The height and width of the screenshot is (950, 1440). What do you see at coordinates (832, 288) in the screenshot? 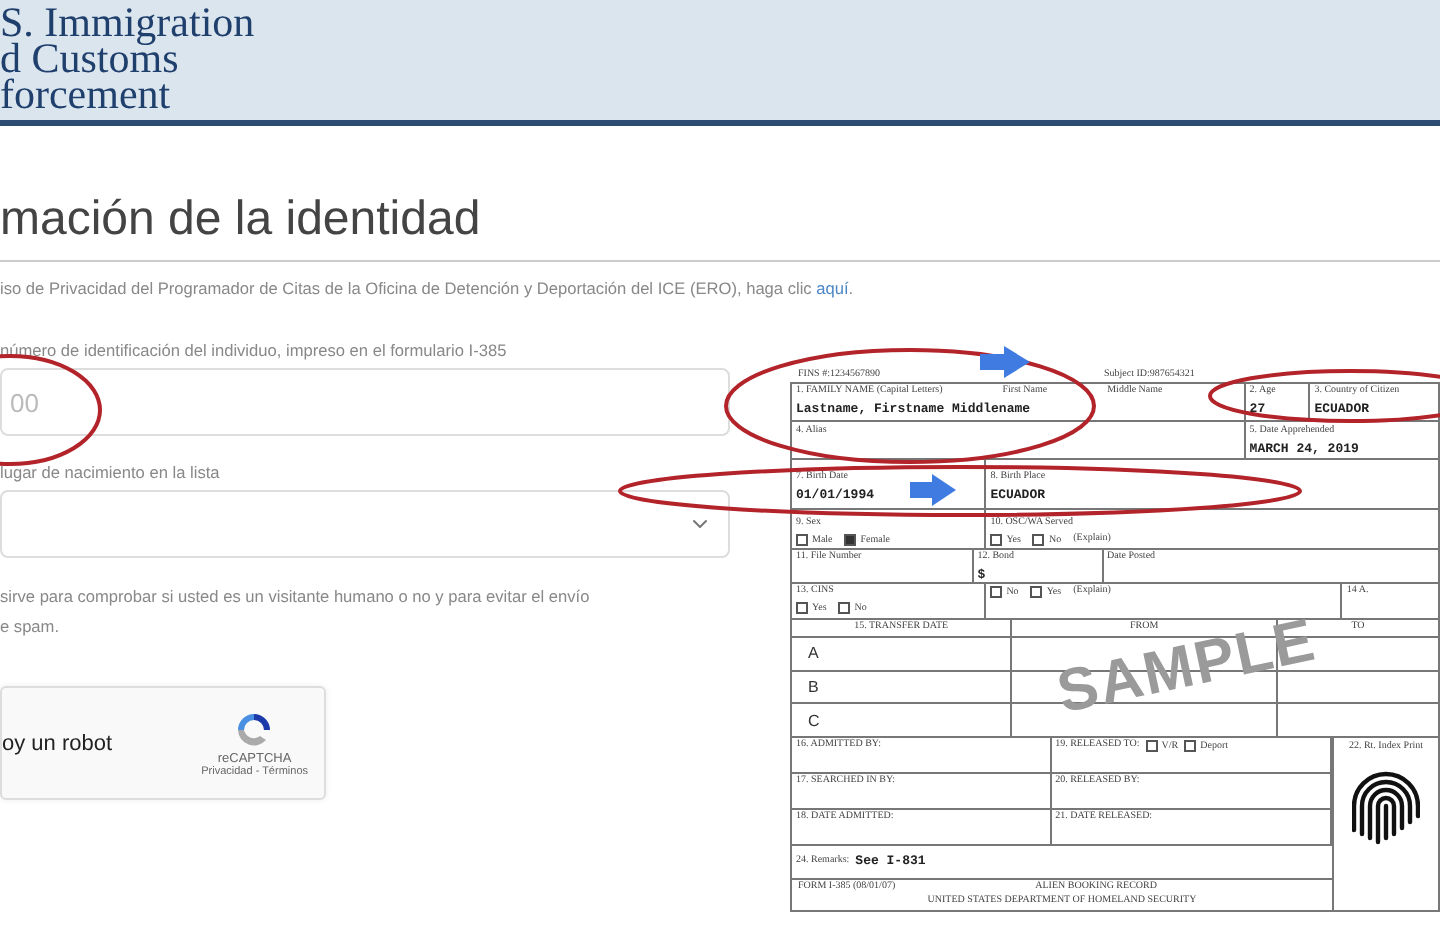
I see `notice-link: aquí` at bounding box center [832, 288].